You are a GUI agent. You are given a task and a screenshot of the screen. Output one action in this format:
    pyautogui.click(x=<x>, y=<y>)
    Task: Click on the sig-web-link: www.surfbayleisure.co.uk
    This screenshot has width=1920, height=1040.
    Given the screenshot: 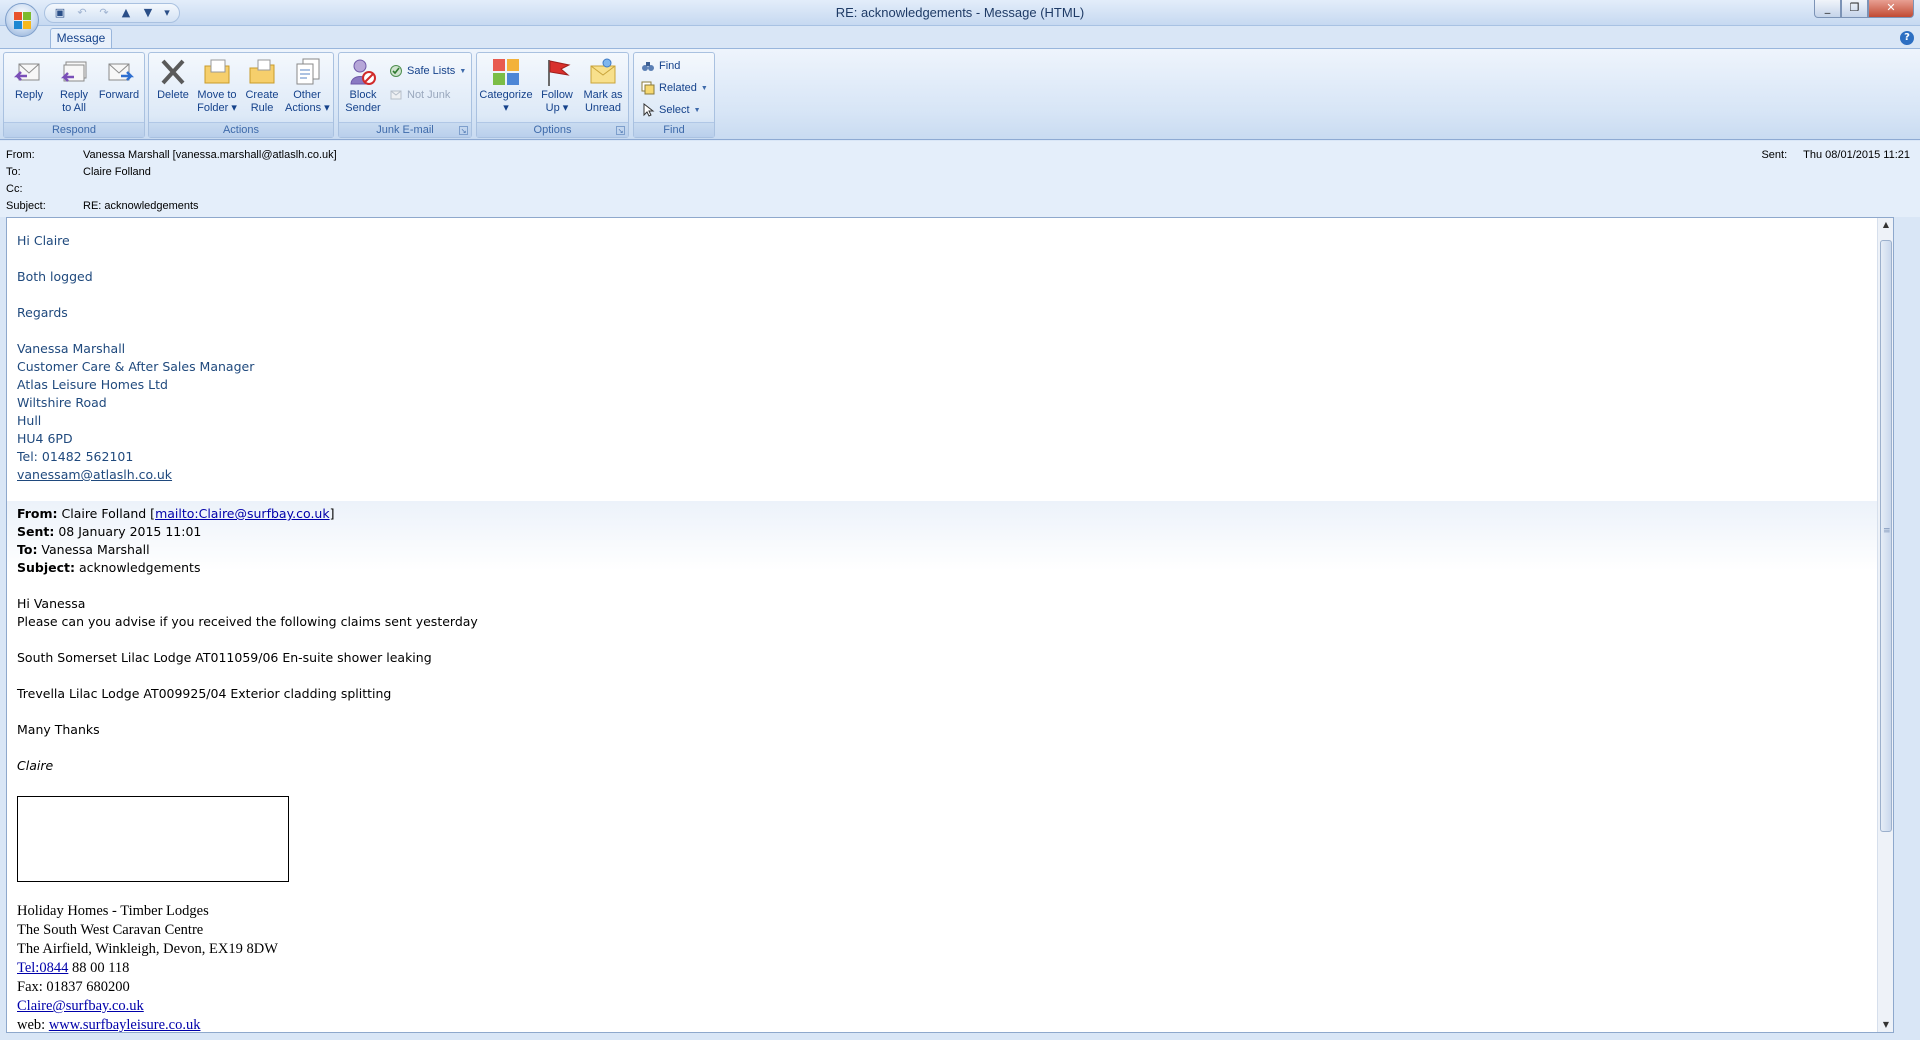 What is the action you would take?
    pyautogui.click(x=125, y=1024)
    